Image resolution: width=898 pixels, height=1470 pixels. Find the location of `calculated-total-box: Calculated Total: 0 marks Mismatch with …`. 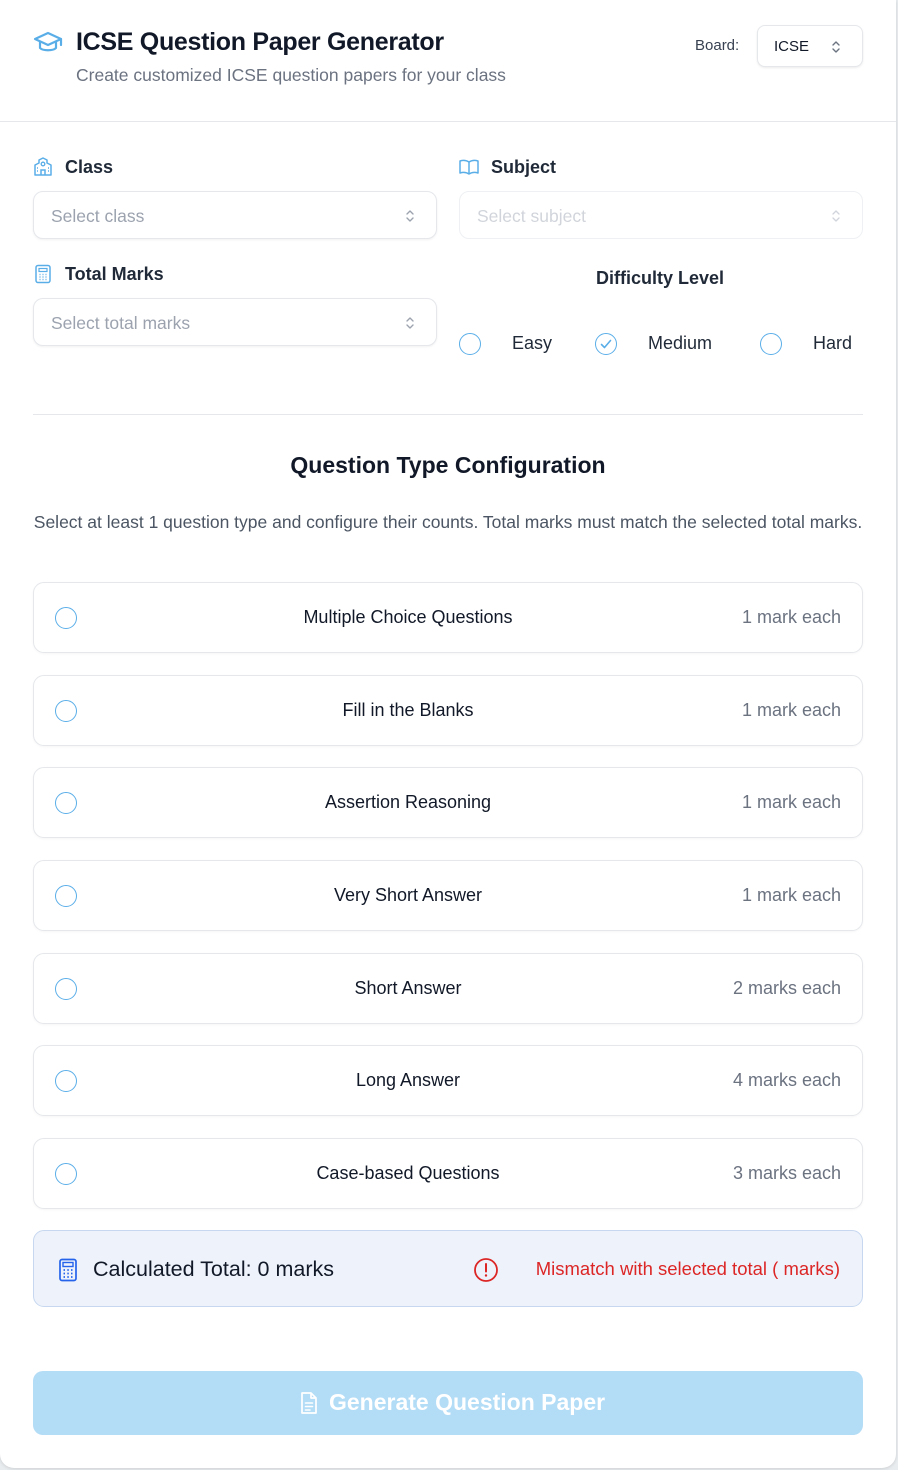

calculated-total-box: Calculated Total: 0 marks Mismatch with … is located at coordinates (448, 1268).